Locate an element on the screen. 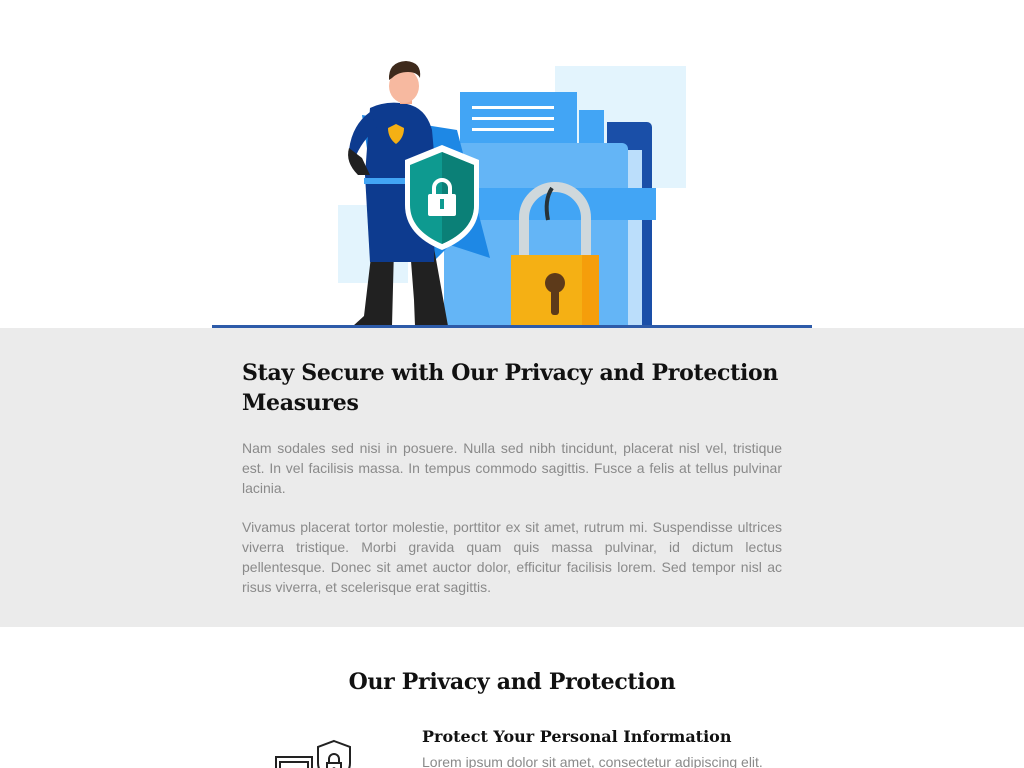  folder-right-edge is located at coordinates (635, 237).